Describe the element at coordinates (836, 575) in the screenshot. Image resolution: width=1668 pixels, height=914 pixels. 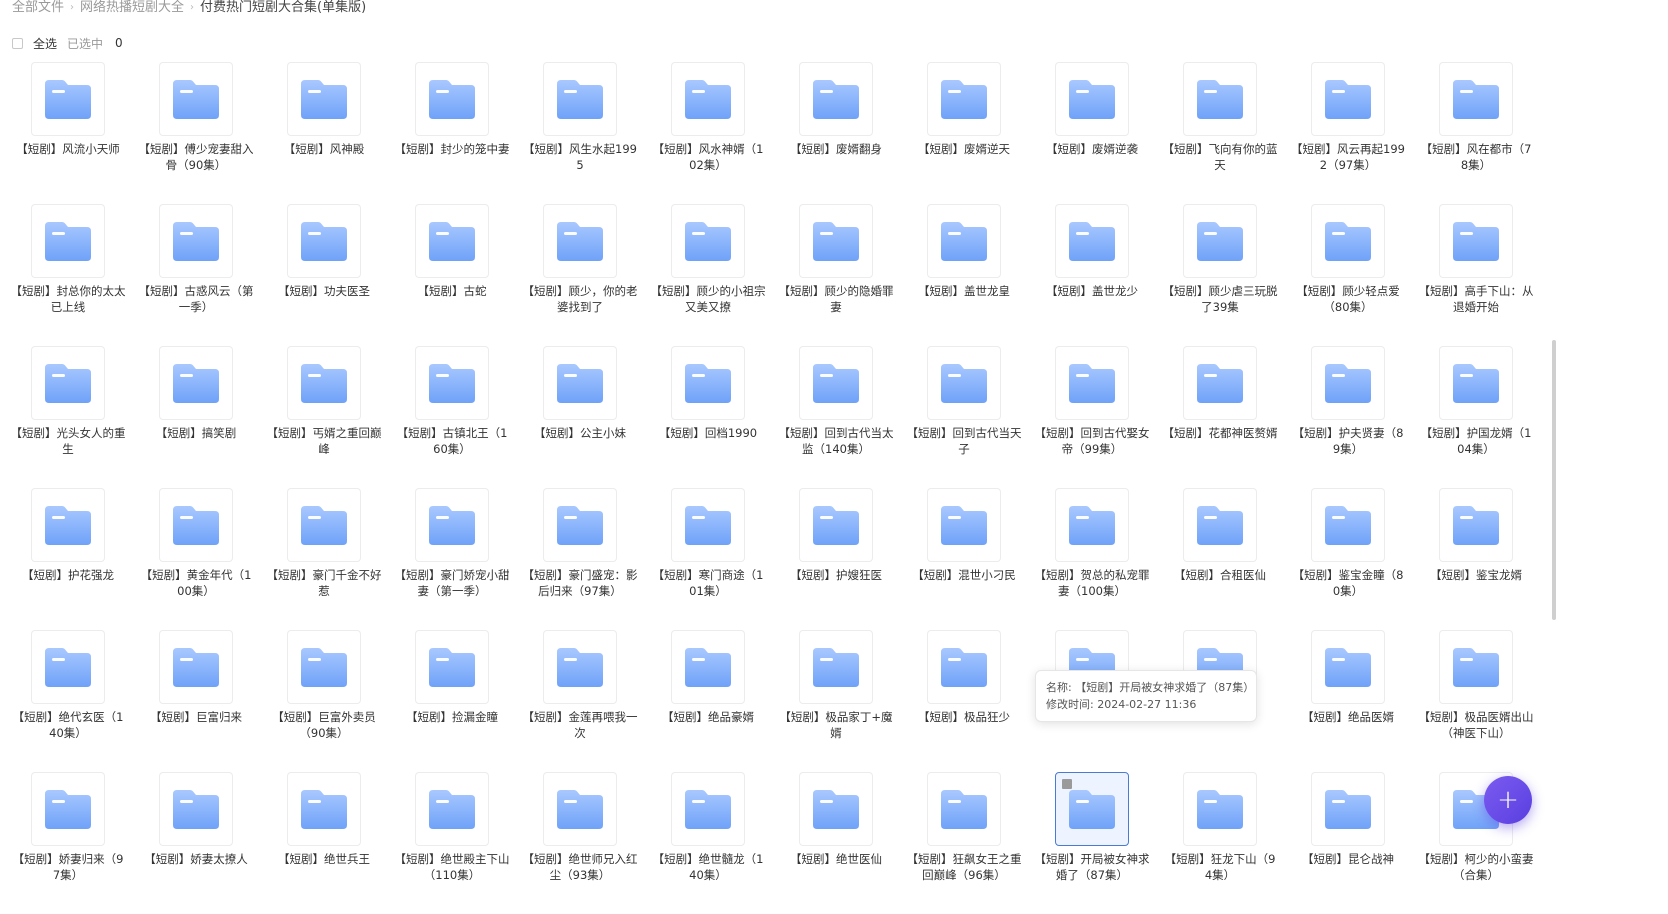
I see `folder-name: 【短剧】护嫂狂医` at that location.